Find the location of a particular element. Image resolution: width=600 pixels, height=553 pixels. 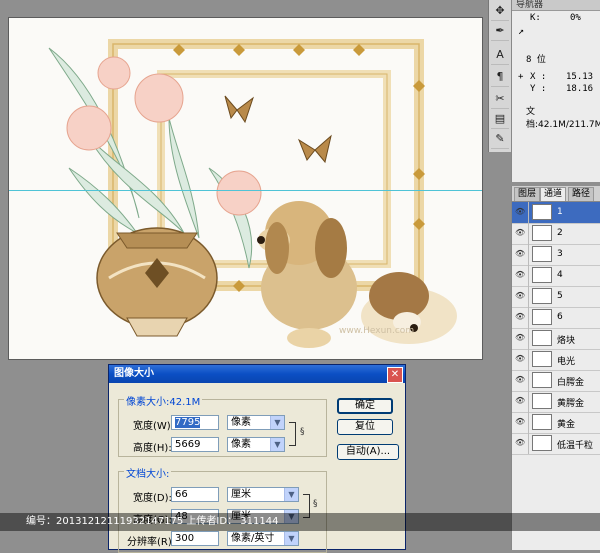

canvas-watermark: www.Hexun.com is located at coordinates (376, 331).